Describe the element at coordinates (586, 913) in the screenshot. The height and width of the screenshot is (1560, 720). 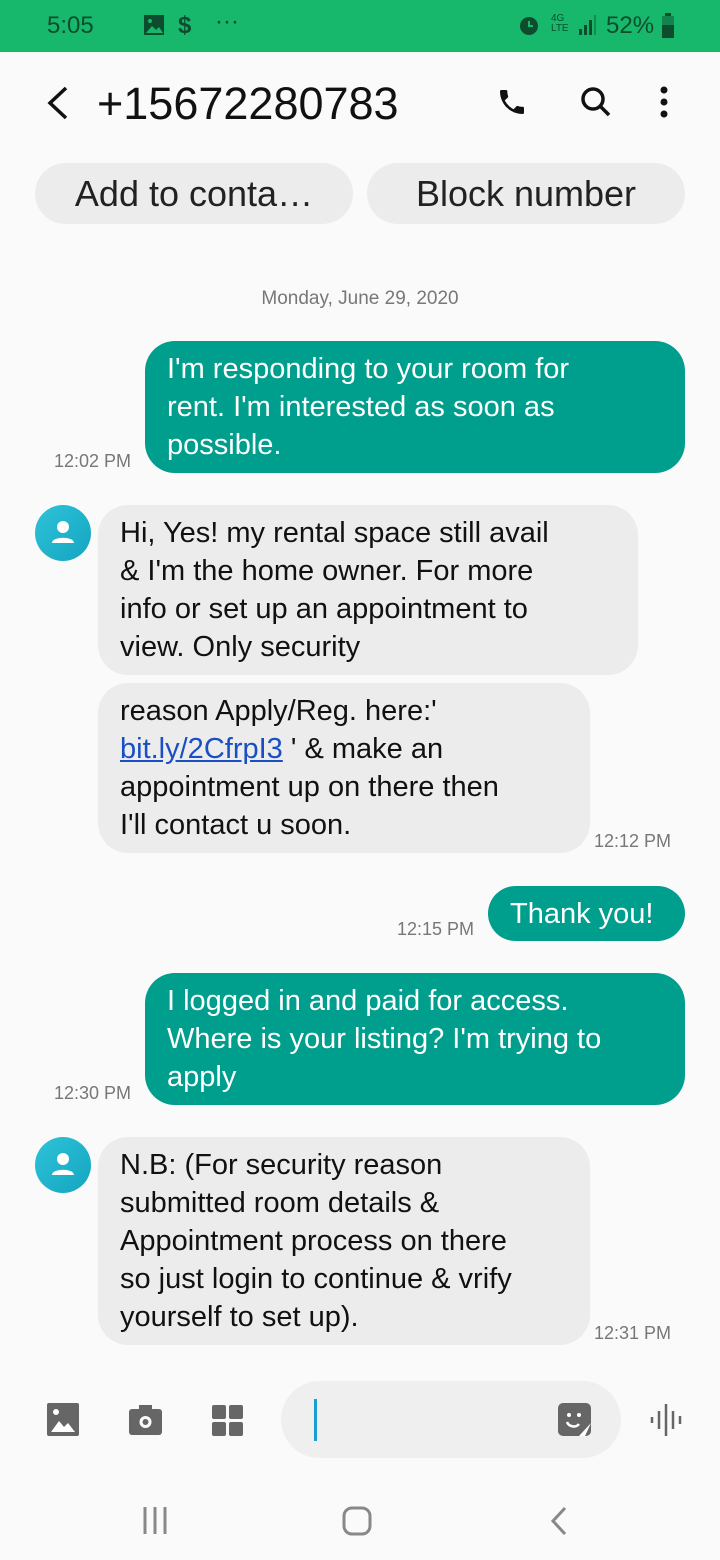
I see `message-bubble-sent: Thank you!` at that location.